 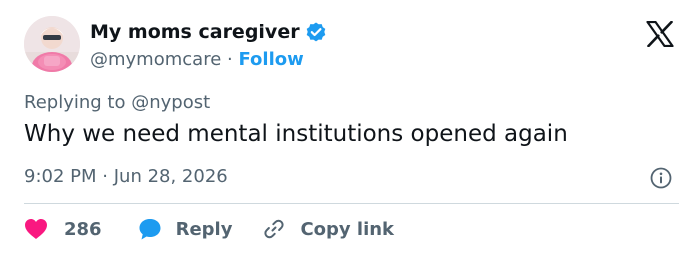 I want to click on like-count: 286, so click(x=83, y=229).